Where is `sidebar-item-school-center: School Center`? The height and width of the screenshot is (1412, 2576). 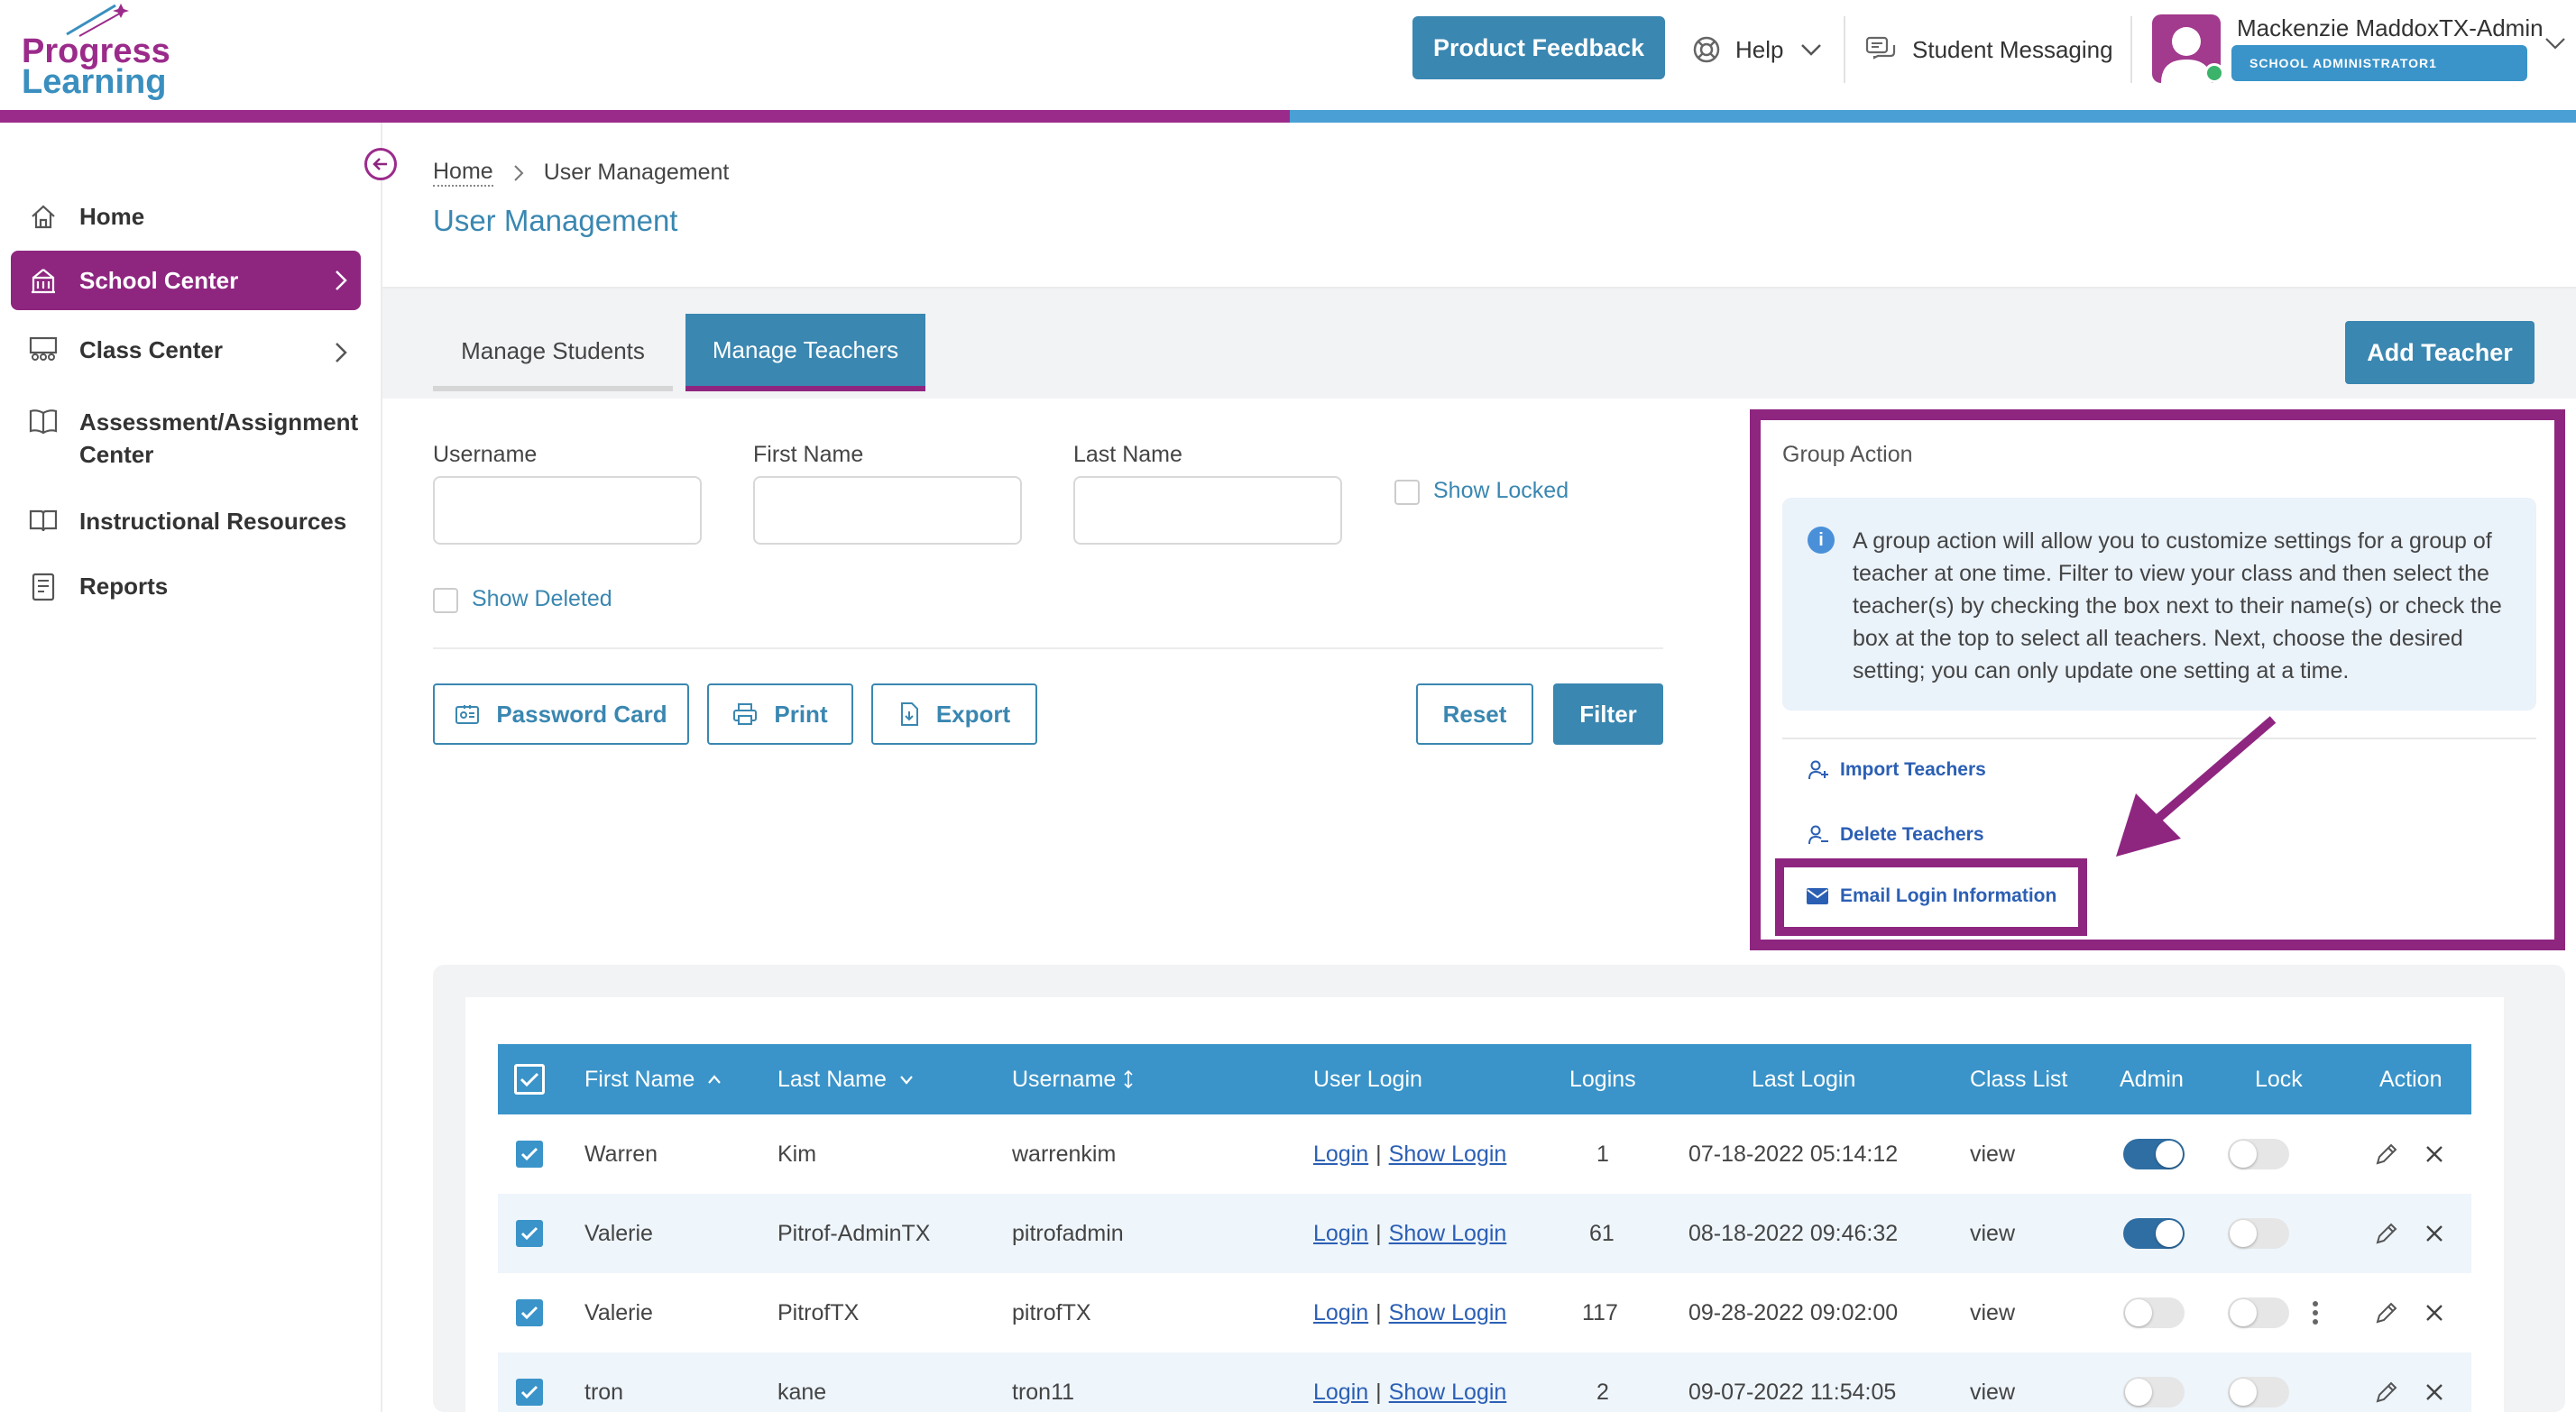
sidebar-item-school-center: School Center is located at coordinates (186, 280).